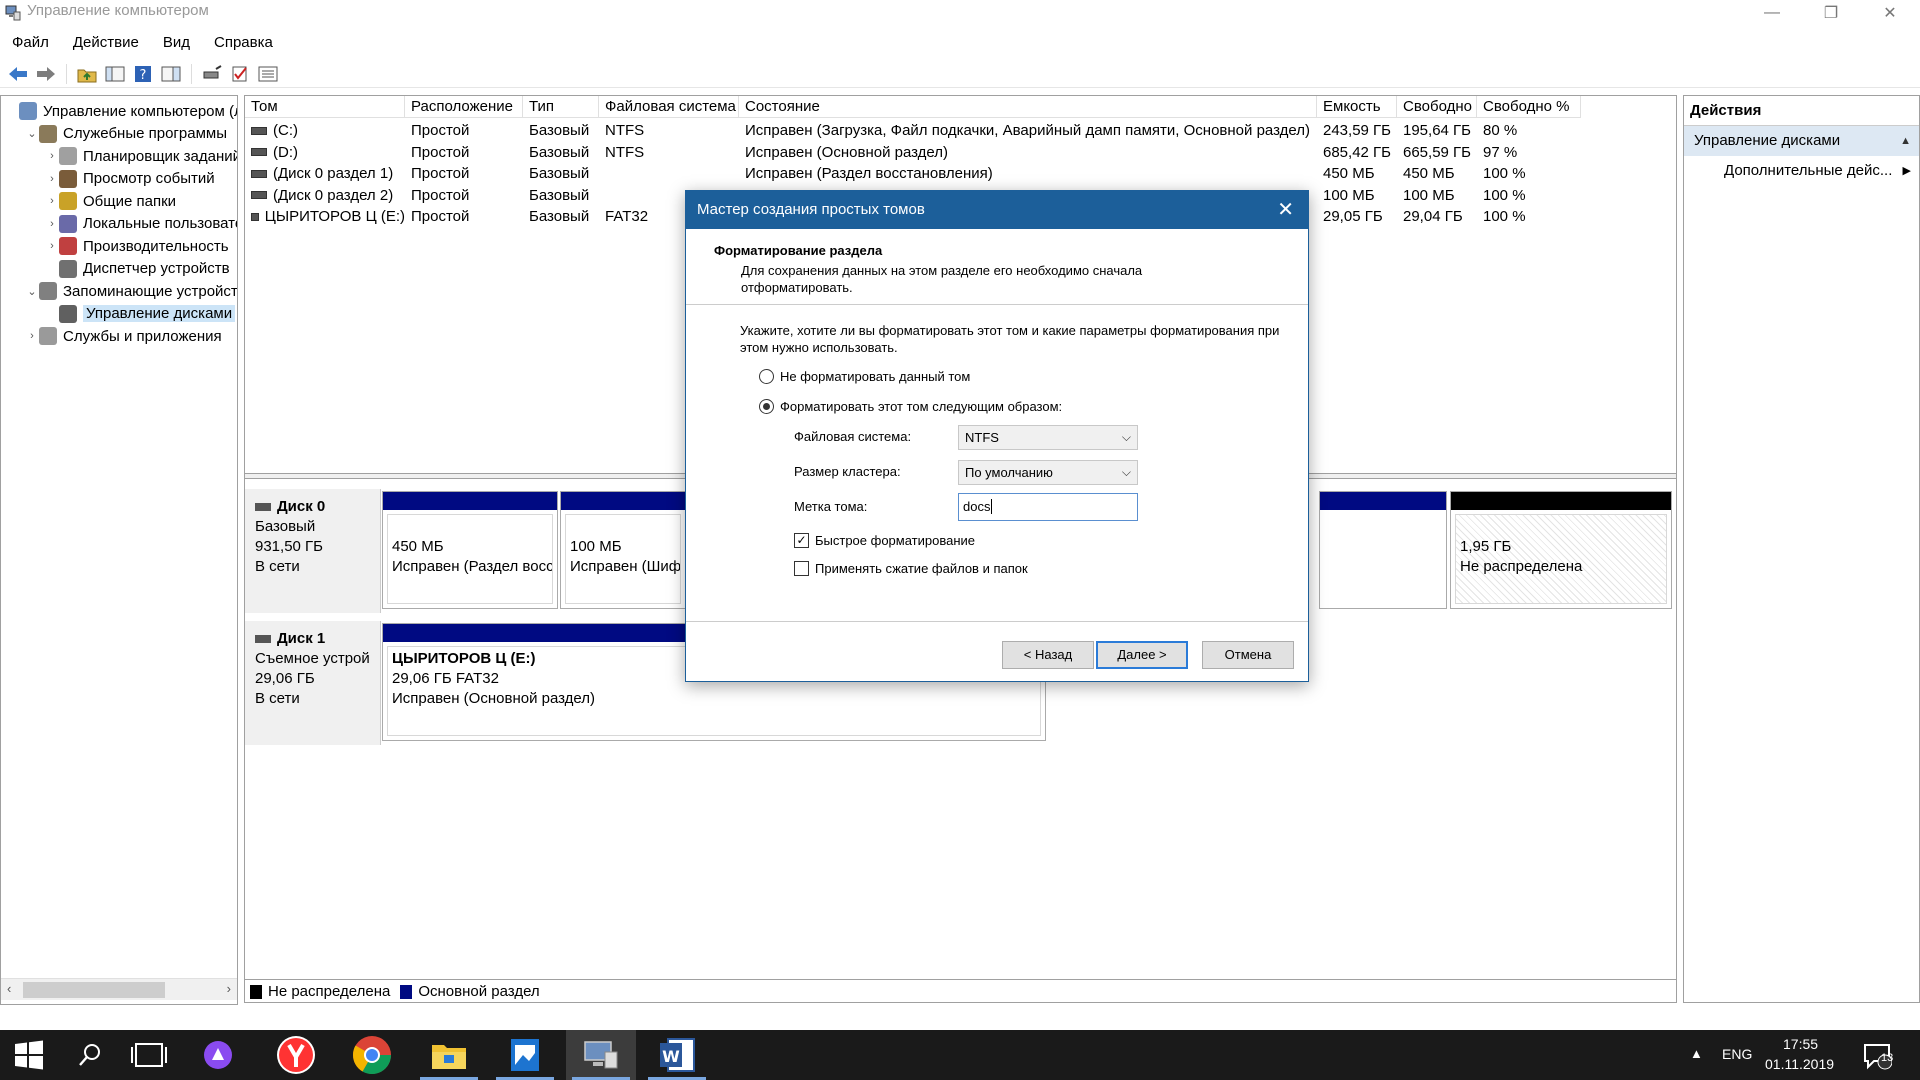 The width and height of the screenshot is (1920, 1080). I want to click on tree-item: › Общие папки, so click(110, 201).